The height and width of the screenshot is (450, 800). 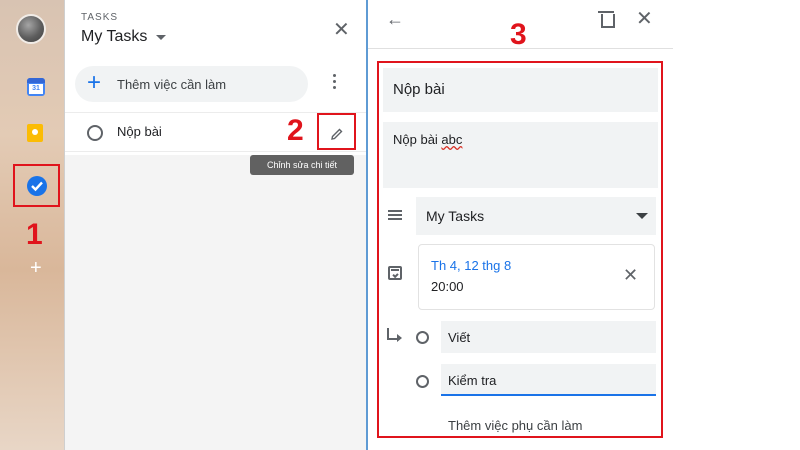 What do you see at coordinates (302, 165) in the screenshot?
I see `tooltip: Chỉnh sửa chi tiết` at bounding box center [302, 165].